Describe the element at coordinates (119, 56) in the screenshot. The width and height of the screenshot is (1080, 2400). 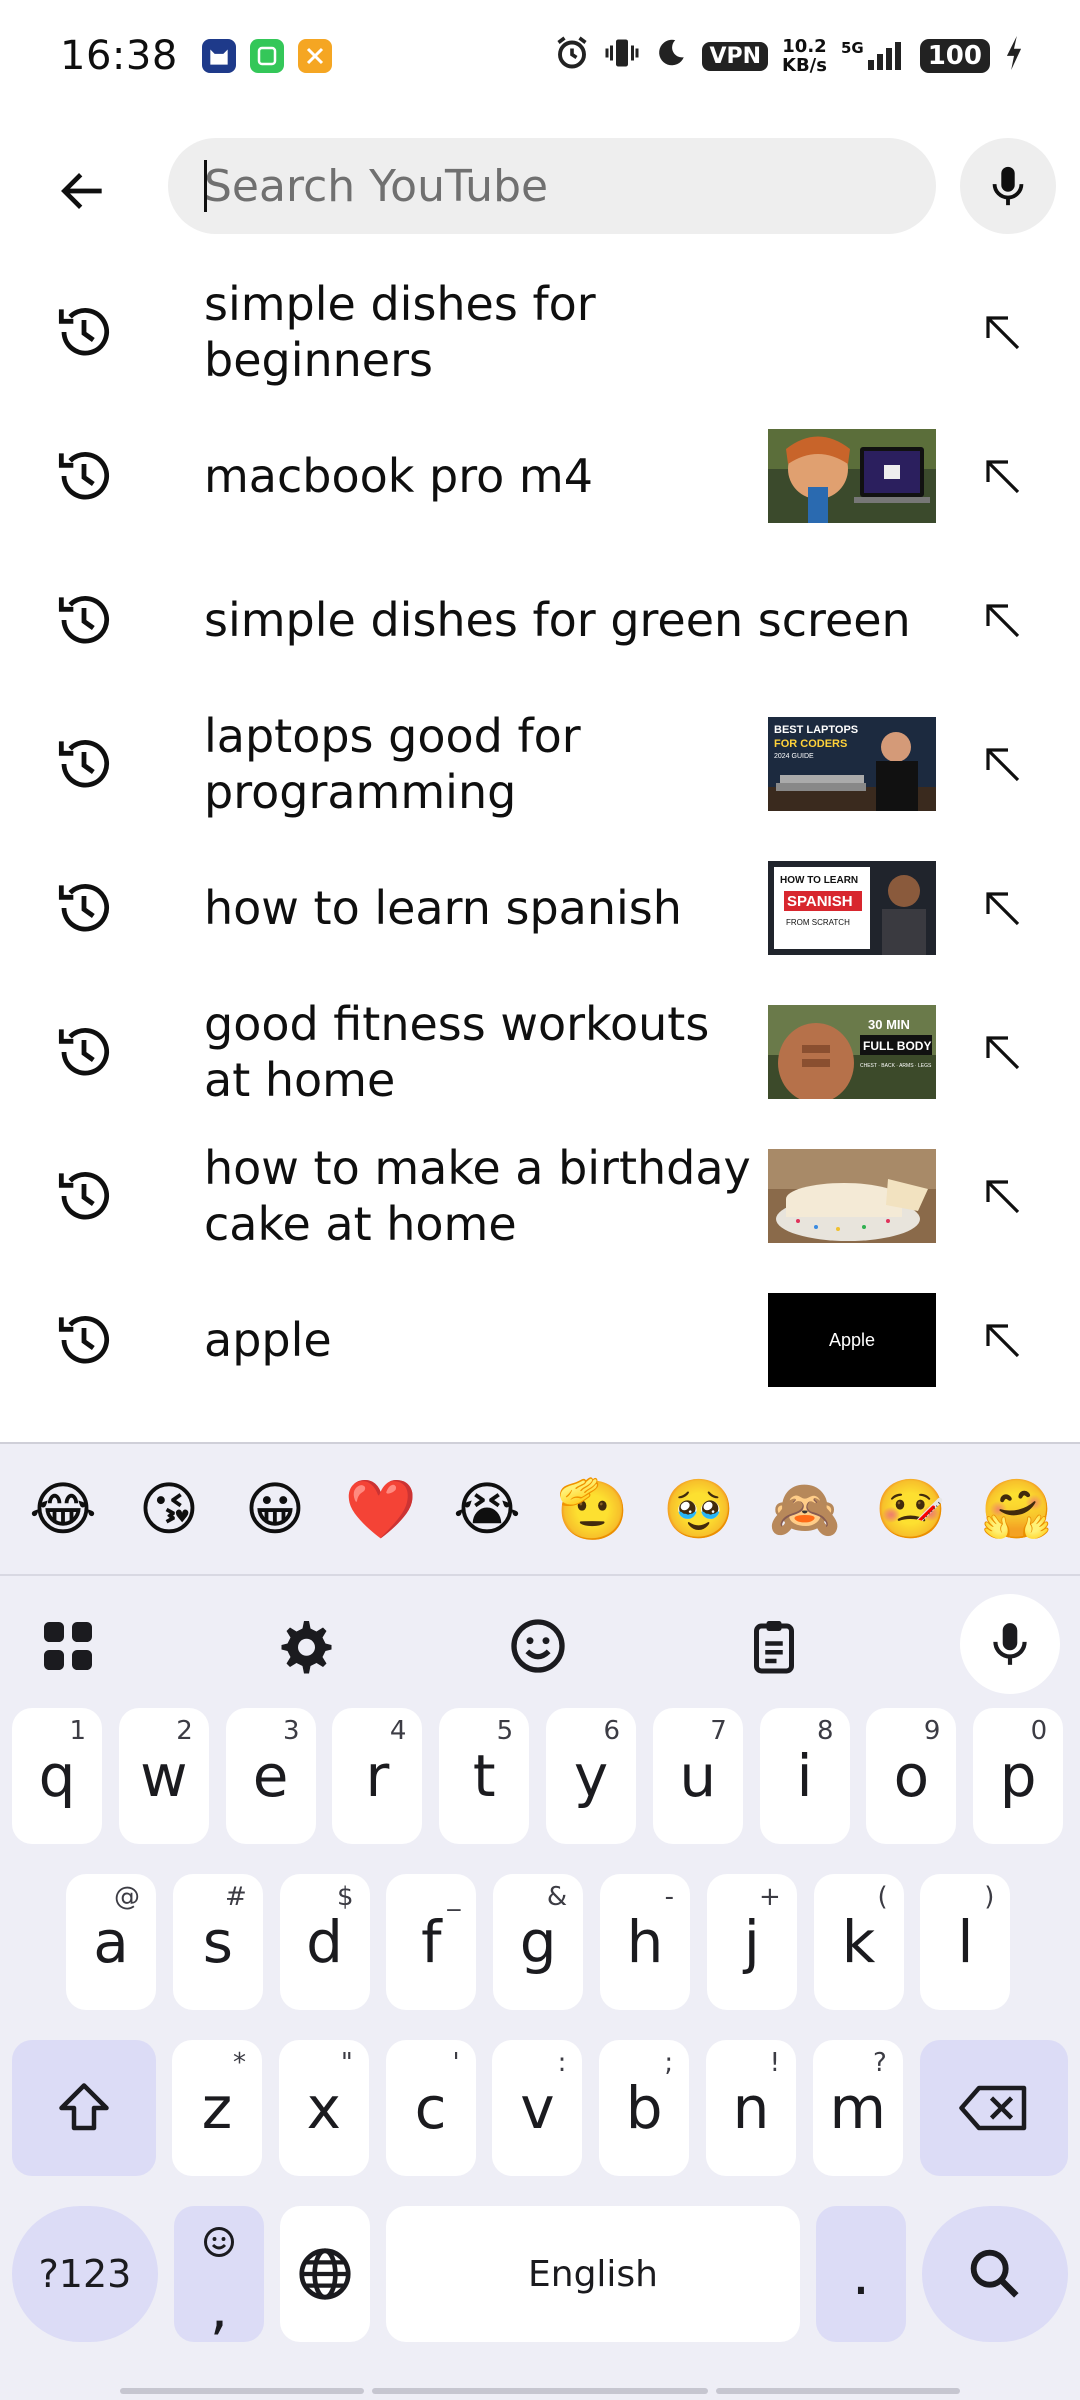
I see `status-time: 16:38` at that location.